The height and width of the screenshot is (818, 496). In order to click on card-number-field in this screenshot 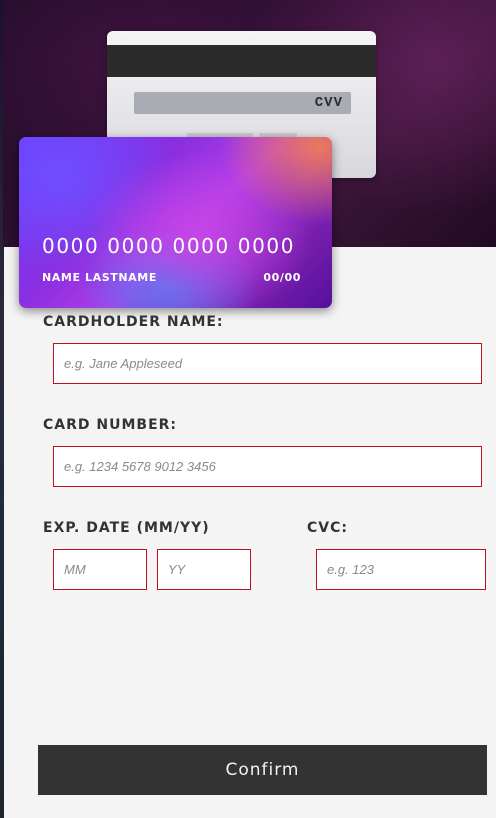, I will do `click(267, 466)`.